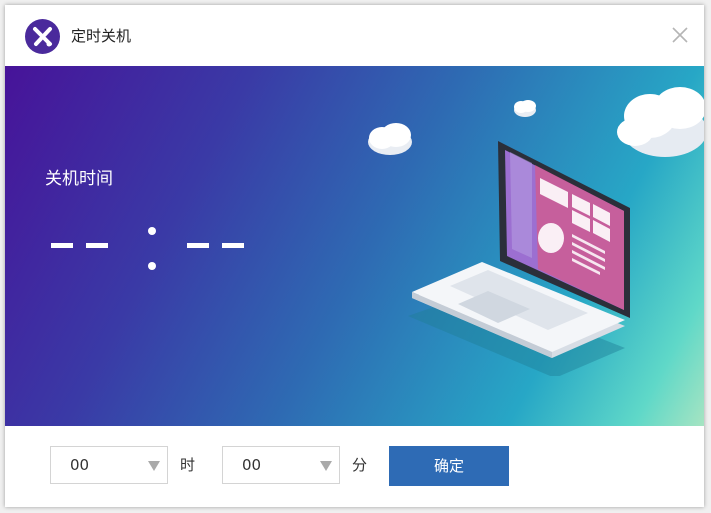  Describe the element at coordinates (80, 465) in the screenshot. I see `hour-select-value: 00` at that location.